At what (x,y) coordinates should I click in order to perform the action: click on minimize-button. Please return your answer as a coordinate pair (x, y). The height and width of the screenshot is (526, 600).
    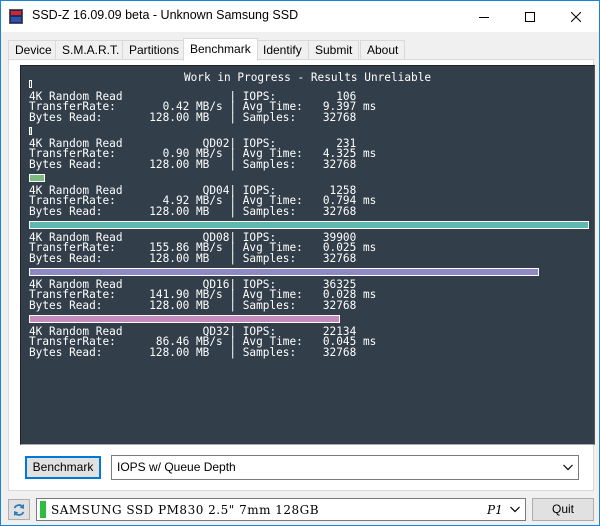
    Looking at the image, I should click on (484, 16).